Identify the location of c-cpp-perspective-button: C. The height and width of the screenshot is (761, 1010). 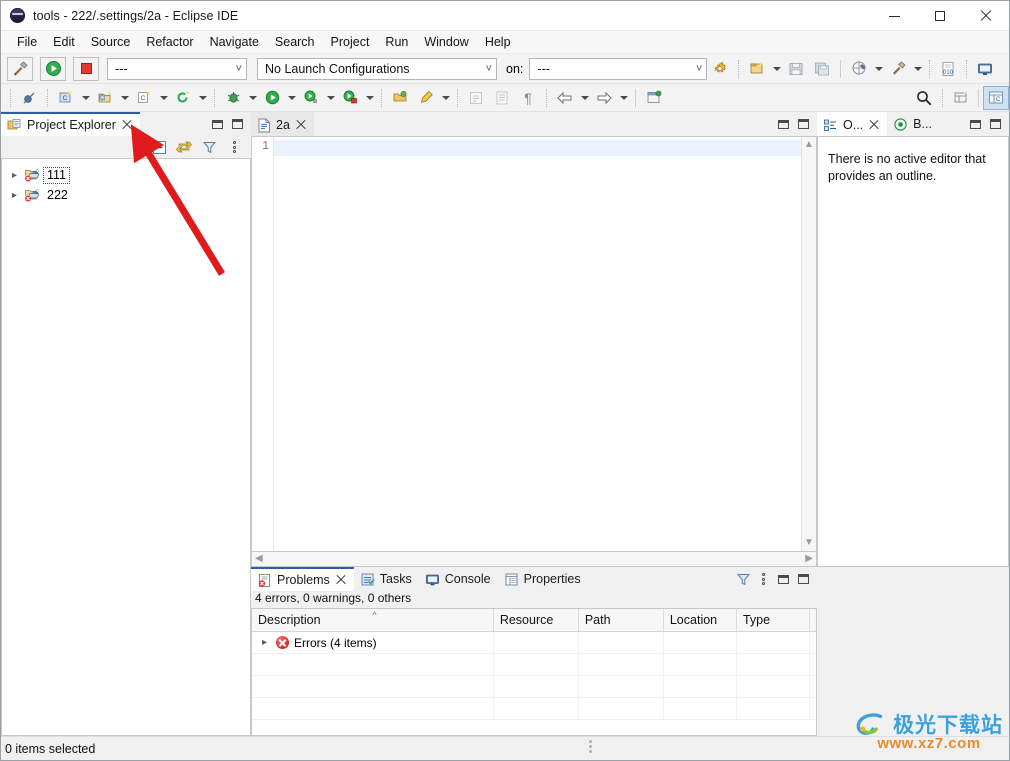
(996, 97).